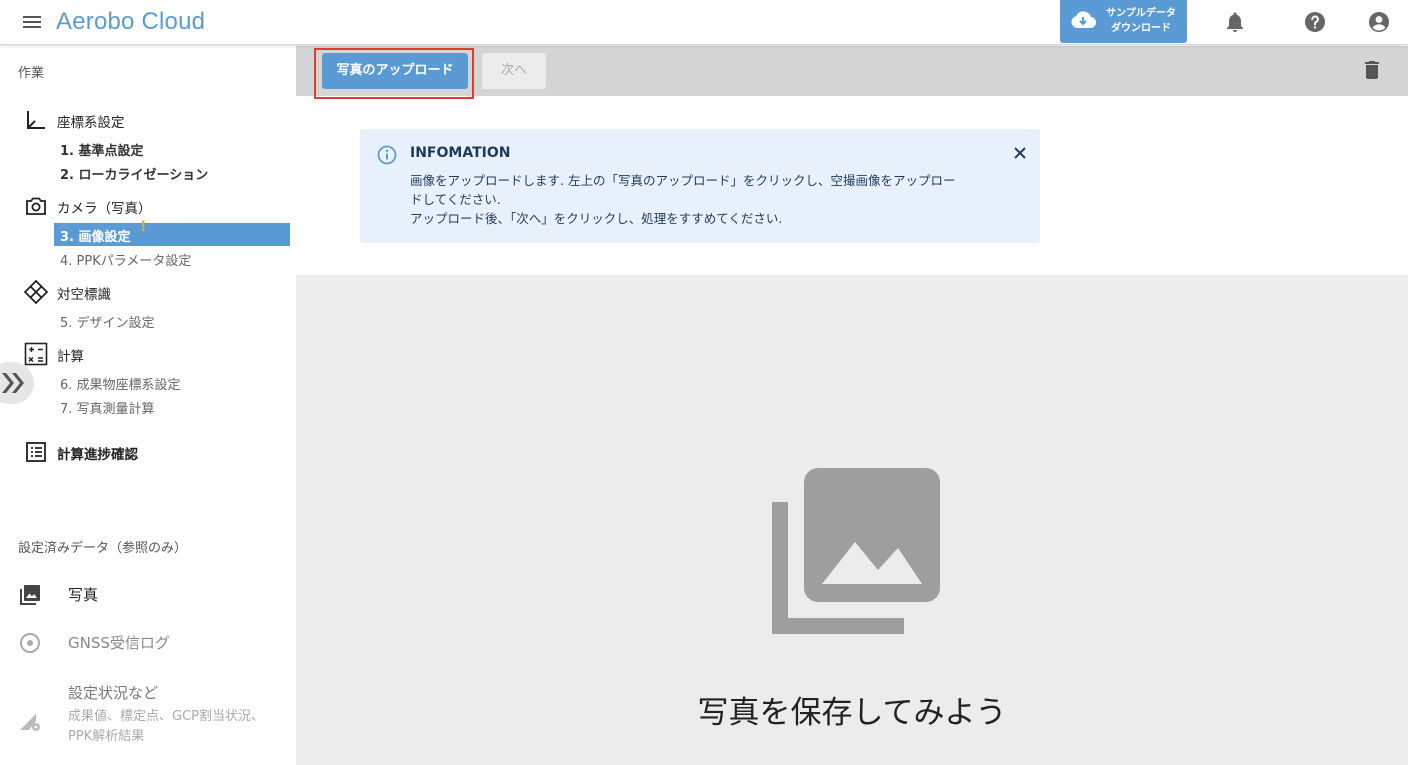 This screenshot has width=1408, height=765. Describe the element at coordinates (107, 407) in the screenshot. I see `step-7-photogrammetry-calculation: 7. 写真測量計算` at that location.